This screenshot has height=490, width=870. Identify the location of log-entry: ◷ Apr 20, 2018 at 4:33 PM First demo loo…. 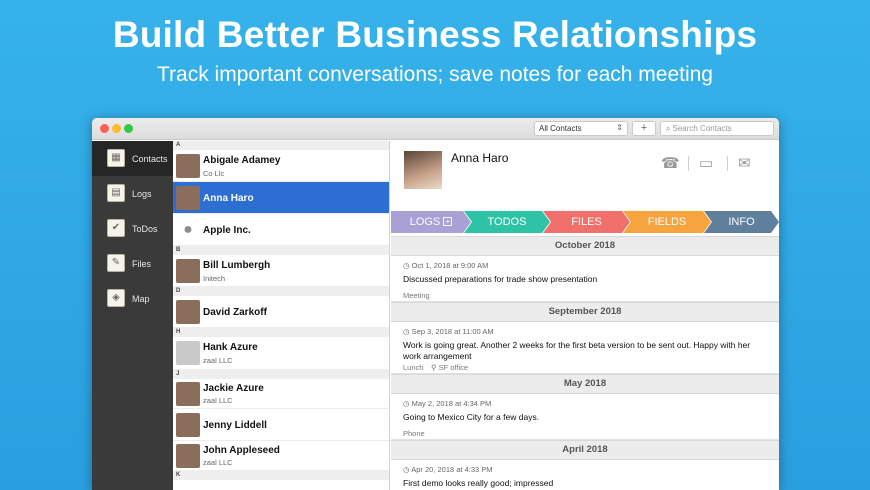
(585, 475).